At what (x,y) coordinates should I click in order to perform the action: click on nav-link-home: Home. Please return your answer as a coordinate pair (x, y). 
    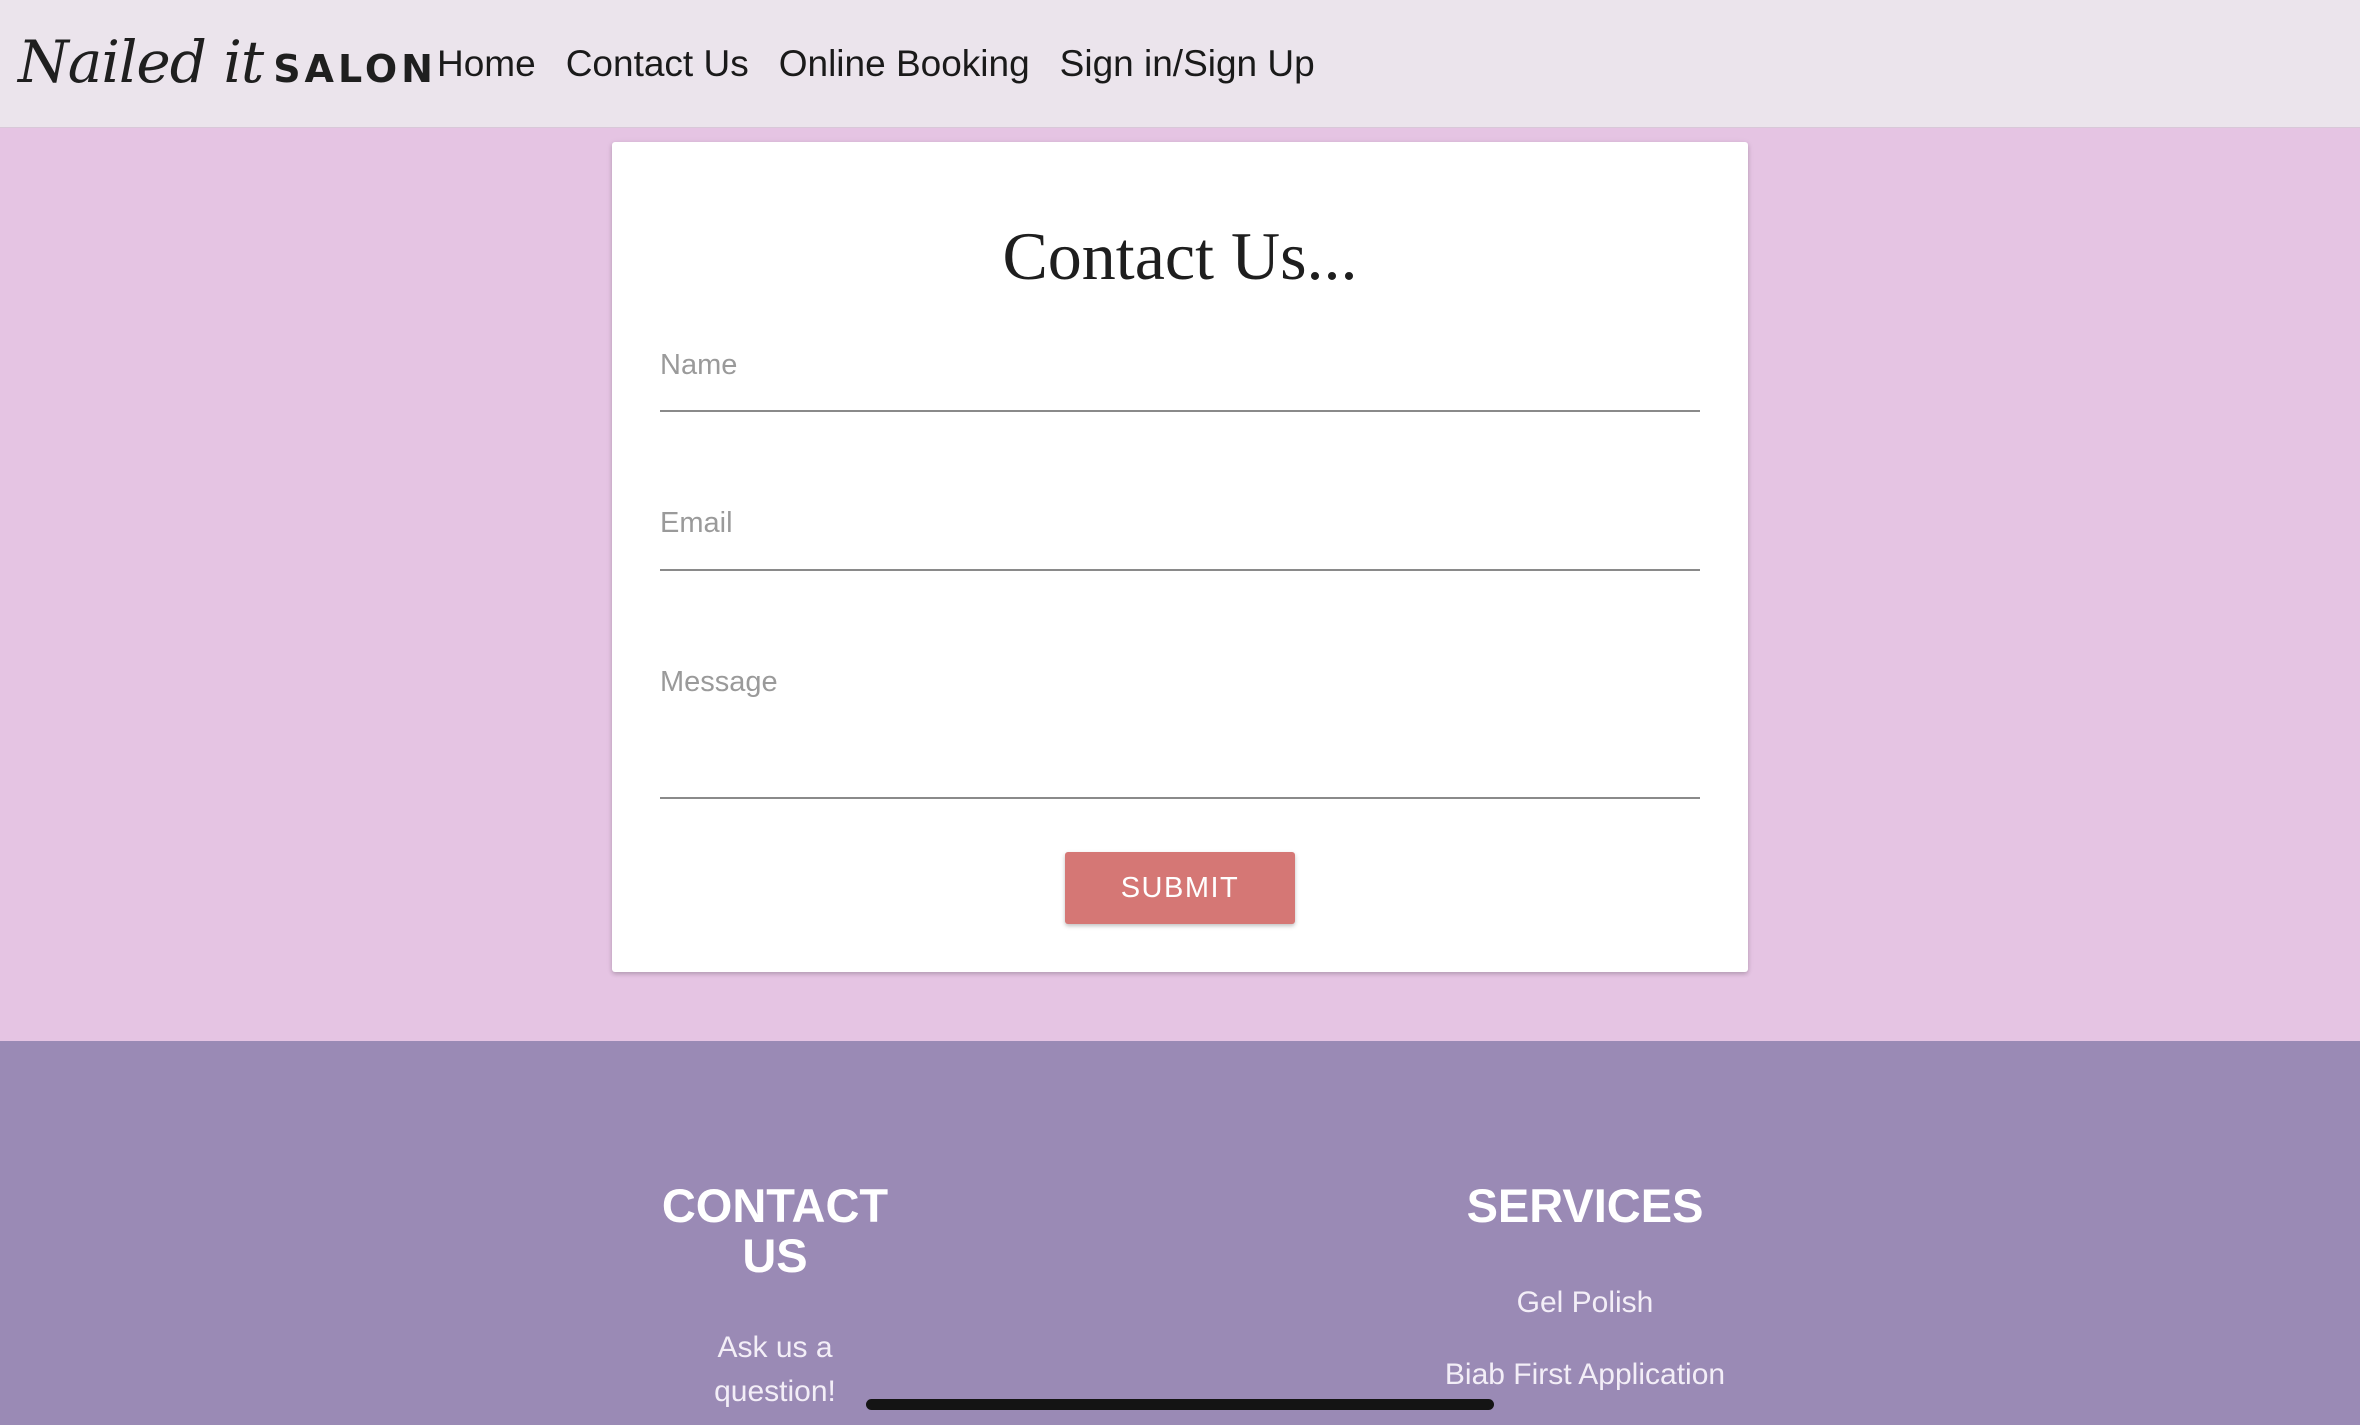
    Looking at the image, I should click on (486, 64).